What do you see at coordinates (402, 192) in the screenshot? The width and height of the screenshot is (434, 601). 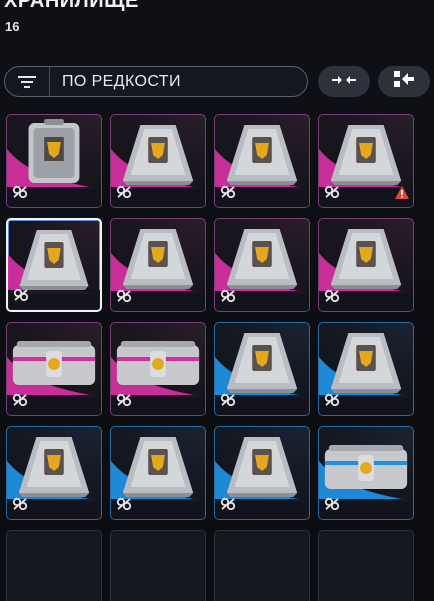 I see `warning-icon` at bounding box center [402, 192].